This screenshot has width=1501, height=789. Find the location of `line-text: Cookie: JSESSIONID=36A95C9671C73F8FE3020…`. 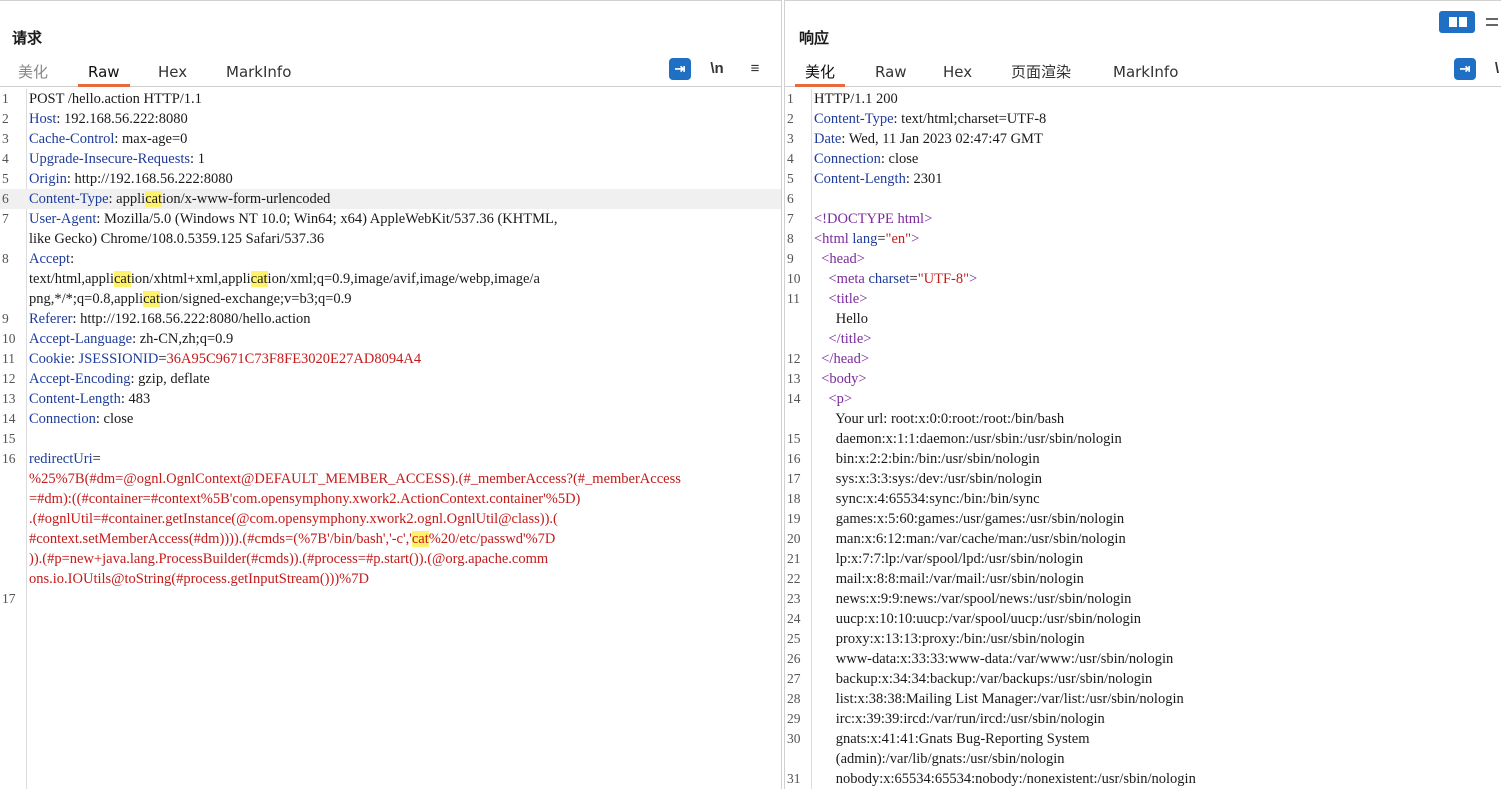

line-text: Cookie: JSESSIONID=36A95C9671C73F8FE3020… is located at coordinates (405, 359).